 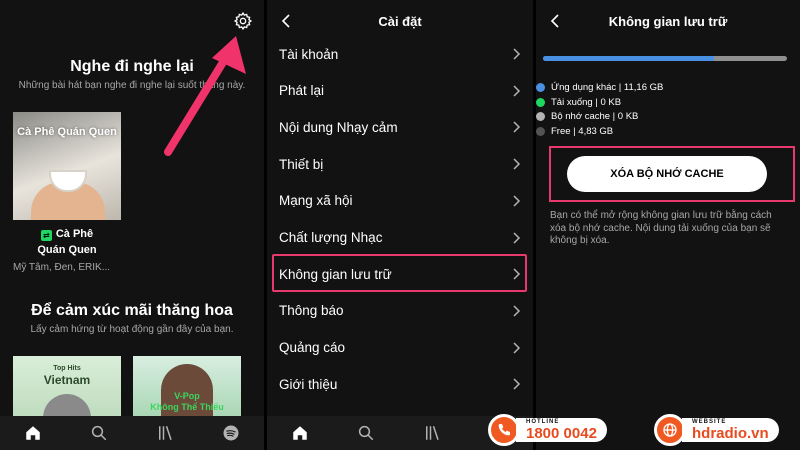 What do you see at coordinates (67, 380) in the screenshot?
I see `cover-big-text: Vietnam` at bounding box center [67, 380].